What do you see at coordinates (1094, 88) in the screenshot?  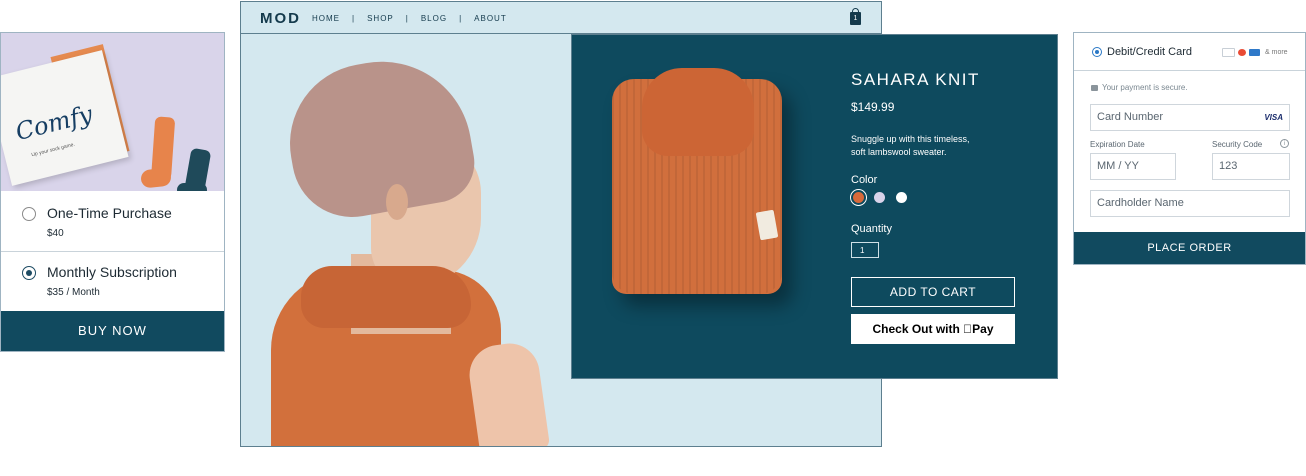 I see `lock-icon` at bounding box center [1094, 88].